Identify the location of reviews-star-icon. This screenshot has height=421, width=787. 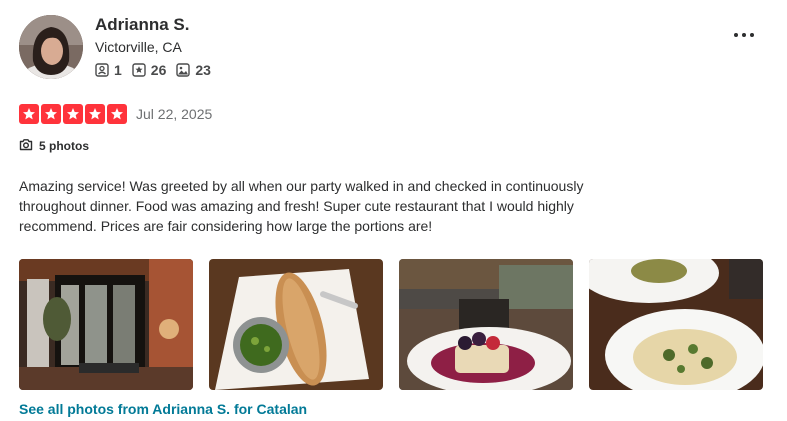
(139, 70).